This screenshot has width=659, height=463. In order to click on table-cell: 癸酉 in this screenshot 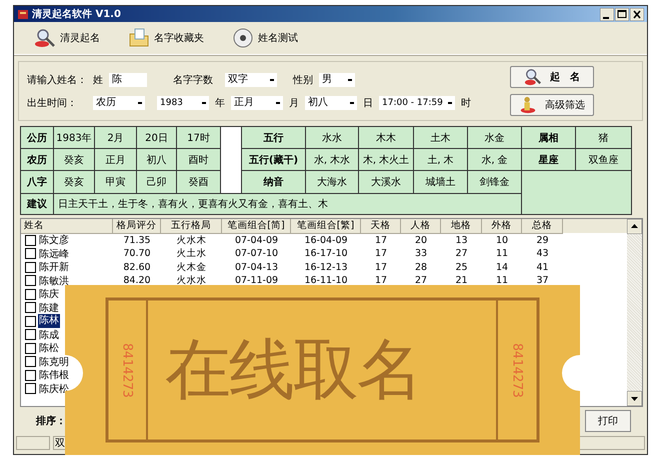, I will do `click(198, 182)`.